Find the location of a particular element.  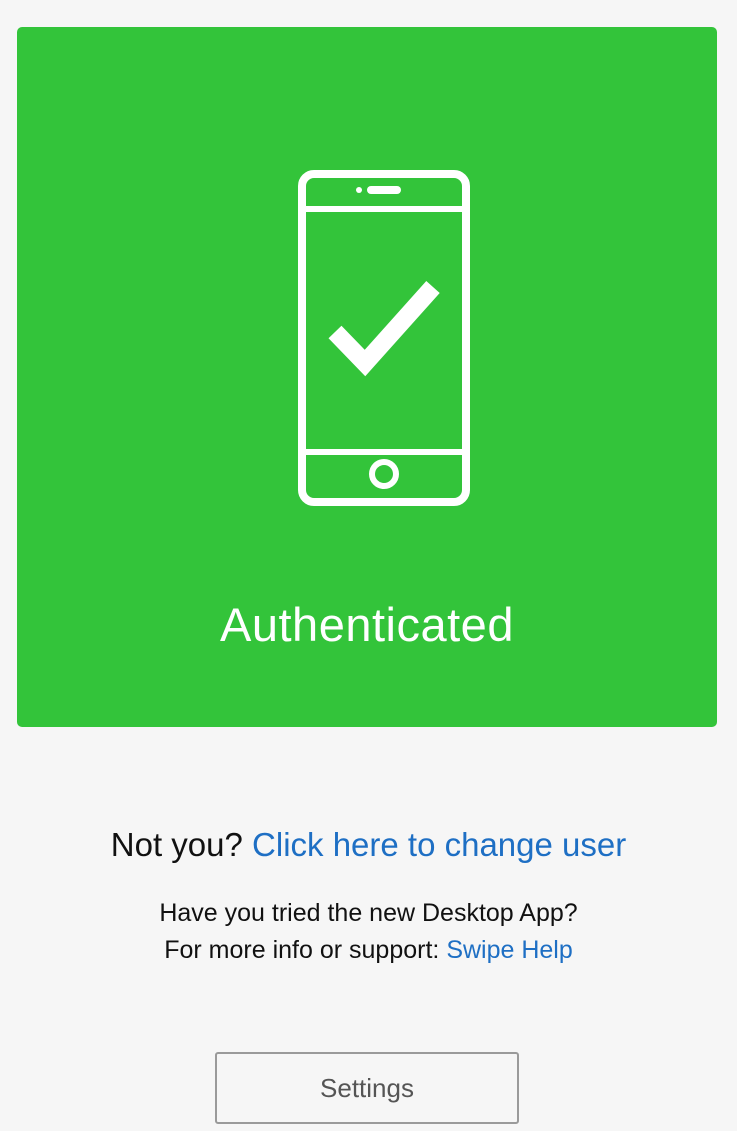

change-user-line: Not you? Click here to change user is located at coordinates (368, 845).